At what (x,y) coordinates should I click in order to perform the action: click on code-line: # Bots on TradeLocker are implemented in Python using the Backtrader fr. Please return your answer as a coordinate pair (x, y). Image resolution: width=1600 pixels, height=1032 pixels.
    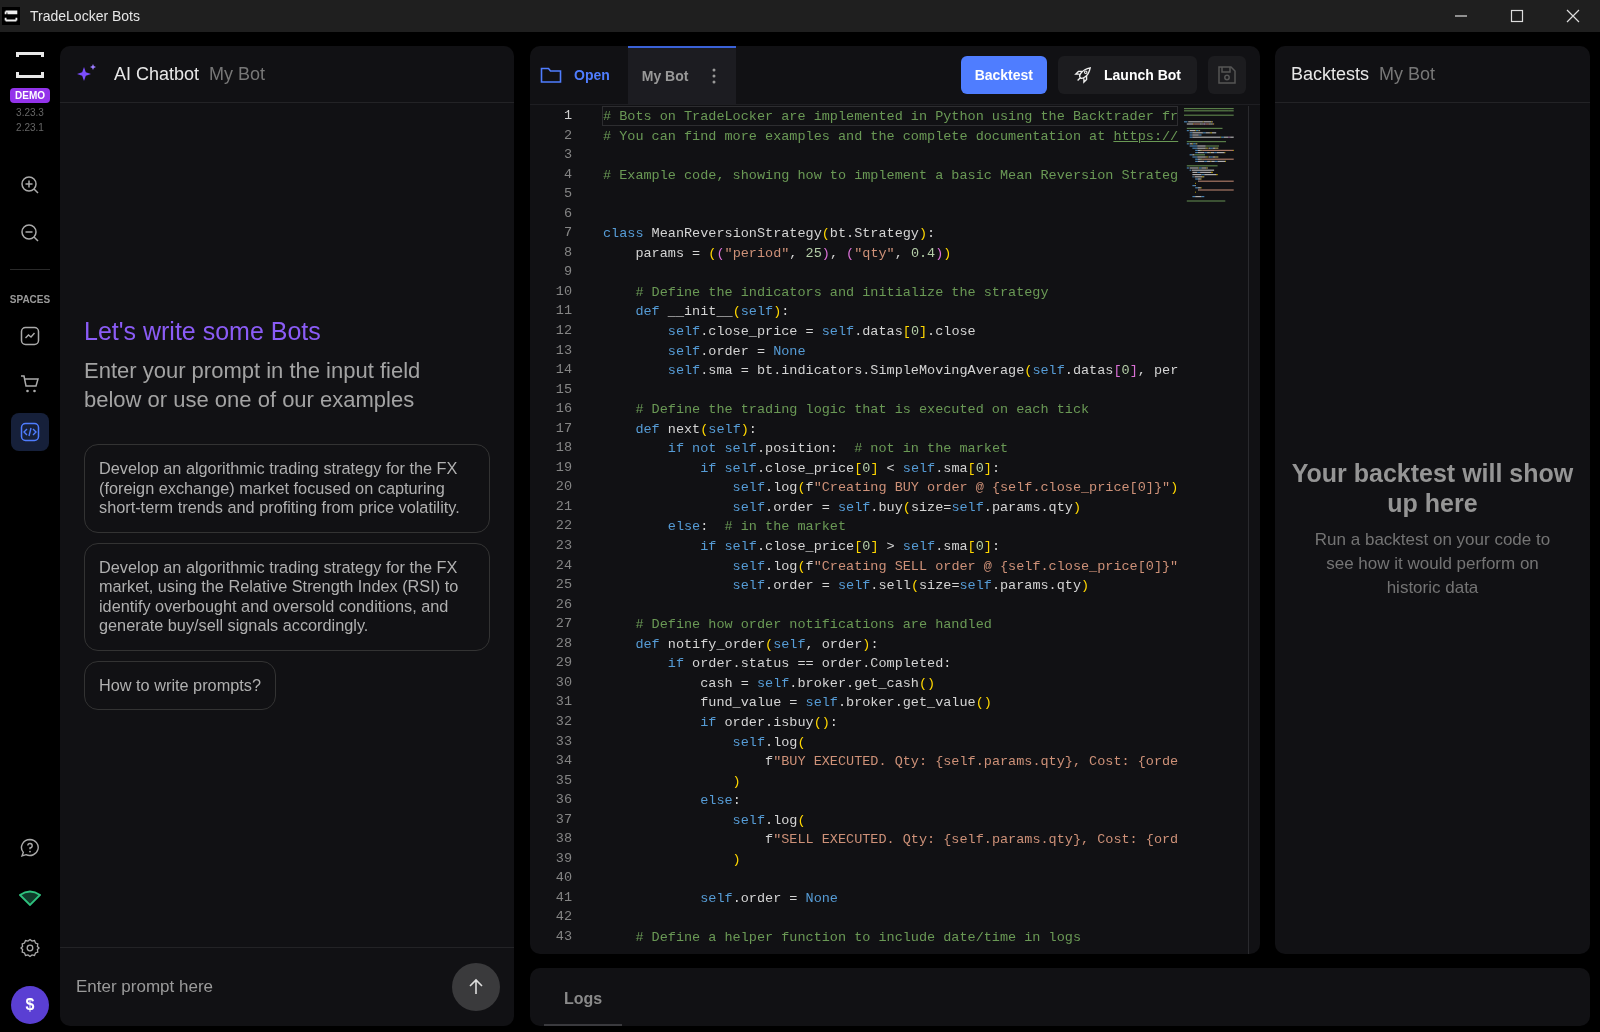
    Looking at the image, I should click on (891, 117).